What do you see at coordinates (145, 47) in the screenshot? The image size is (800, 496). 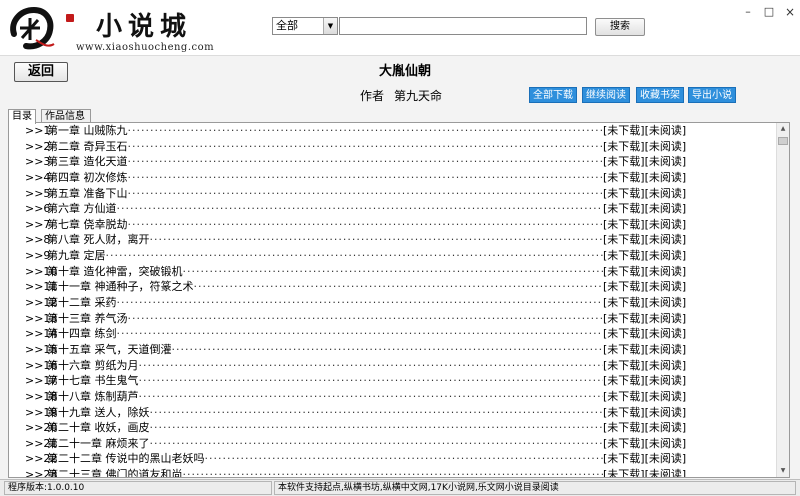 I see `logo-url: www.xiaoshuocheng.com` at bounding box center [145, 47].